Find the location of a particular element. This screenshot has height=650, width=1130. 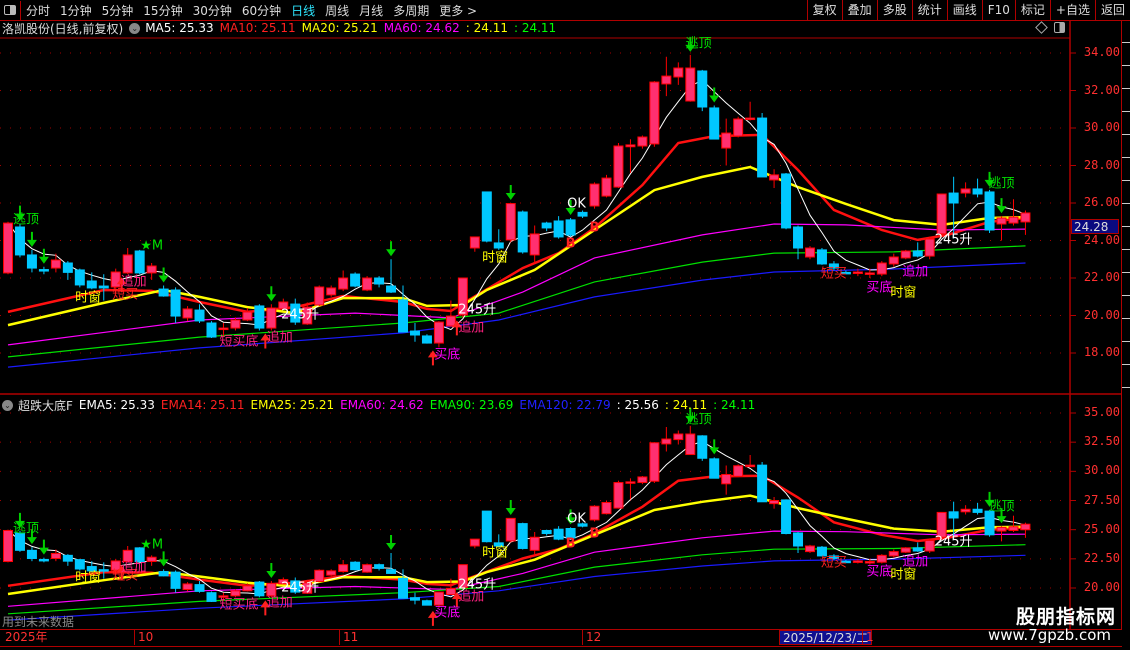

period-tab: 分时 is located at coordinates (38, 10).